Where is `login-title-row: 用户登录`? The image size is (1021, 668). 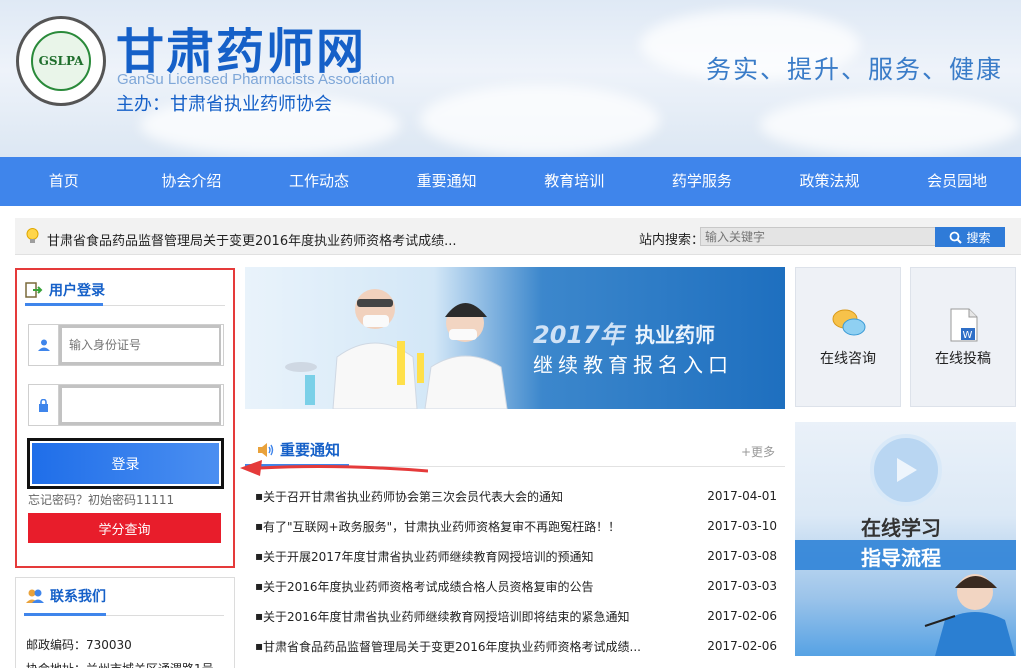
login-title-row: 用户登录 is located at coordinates (65, 290).